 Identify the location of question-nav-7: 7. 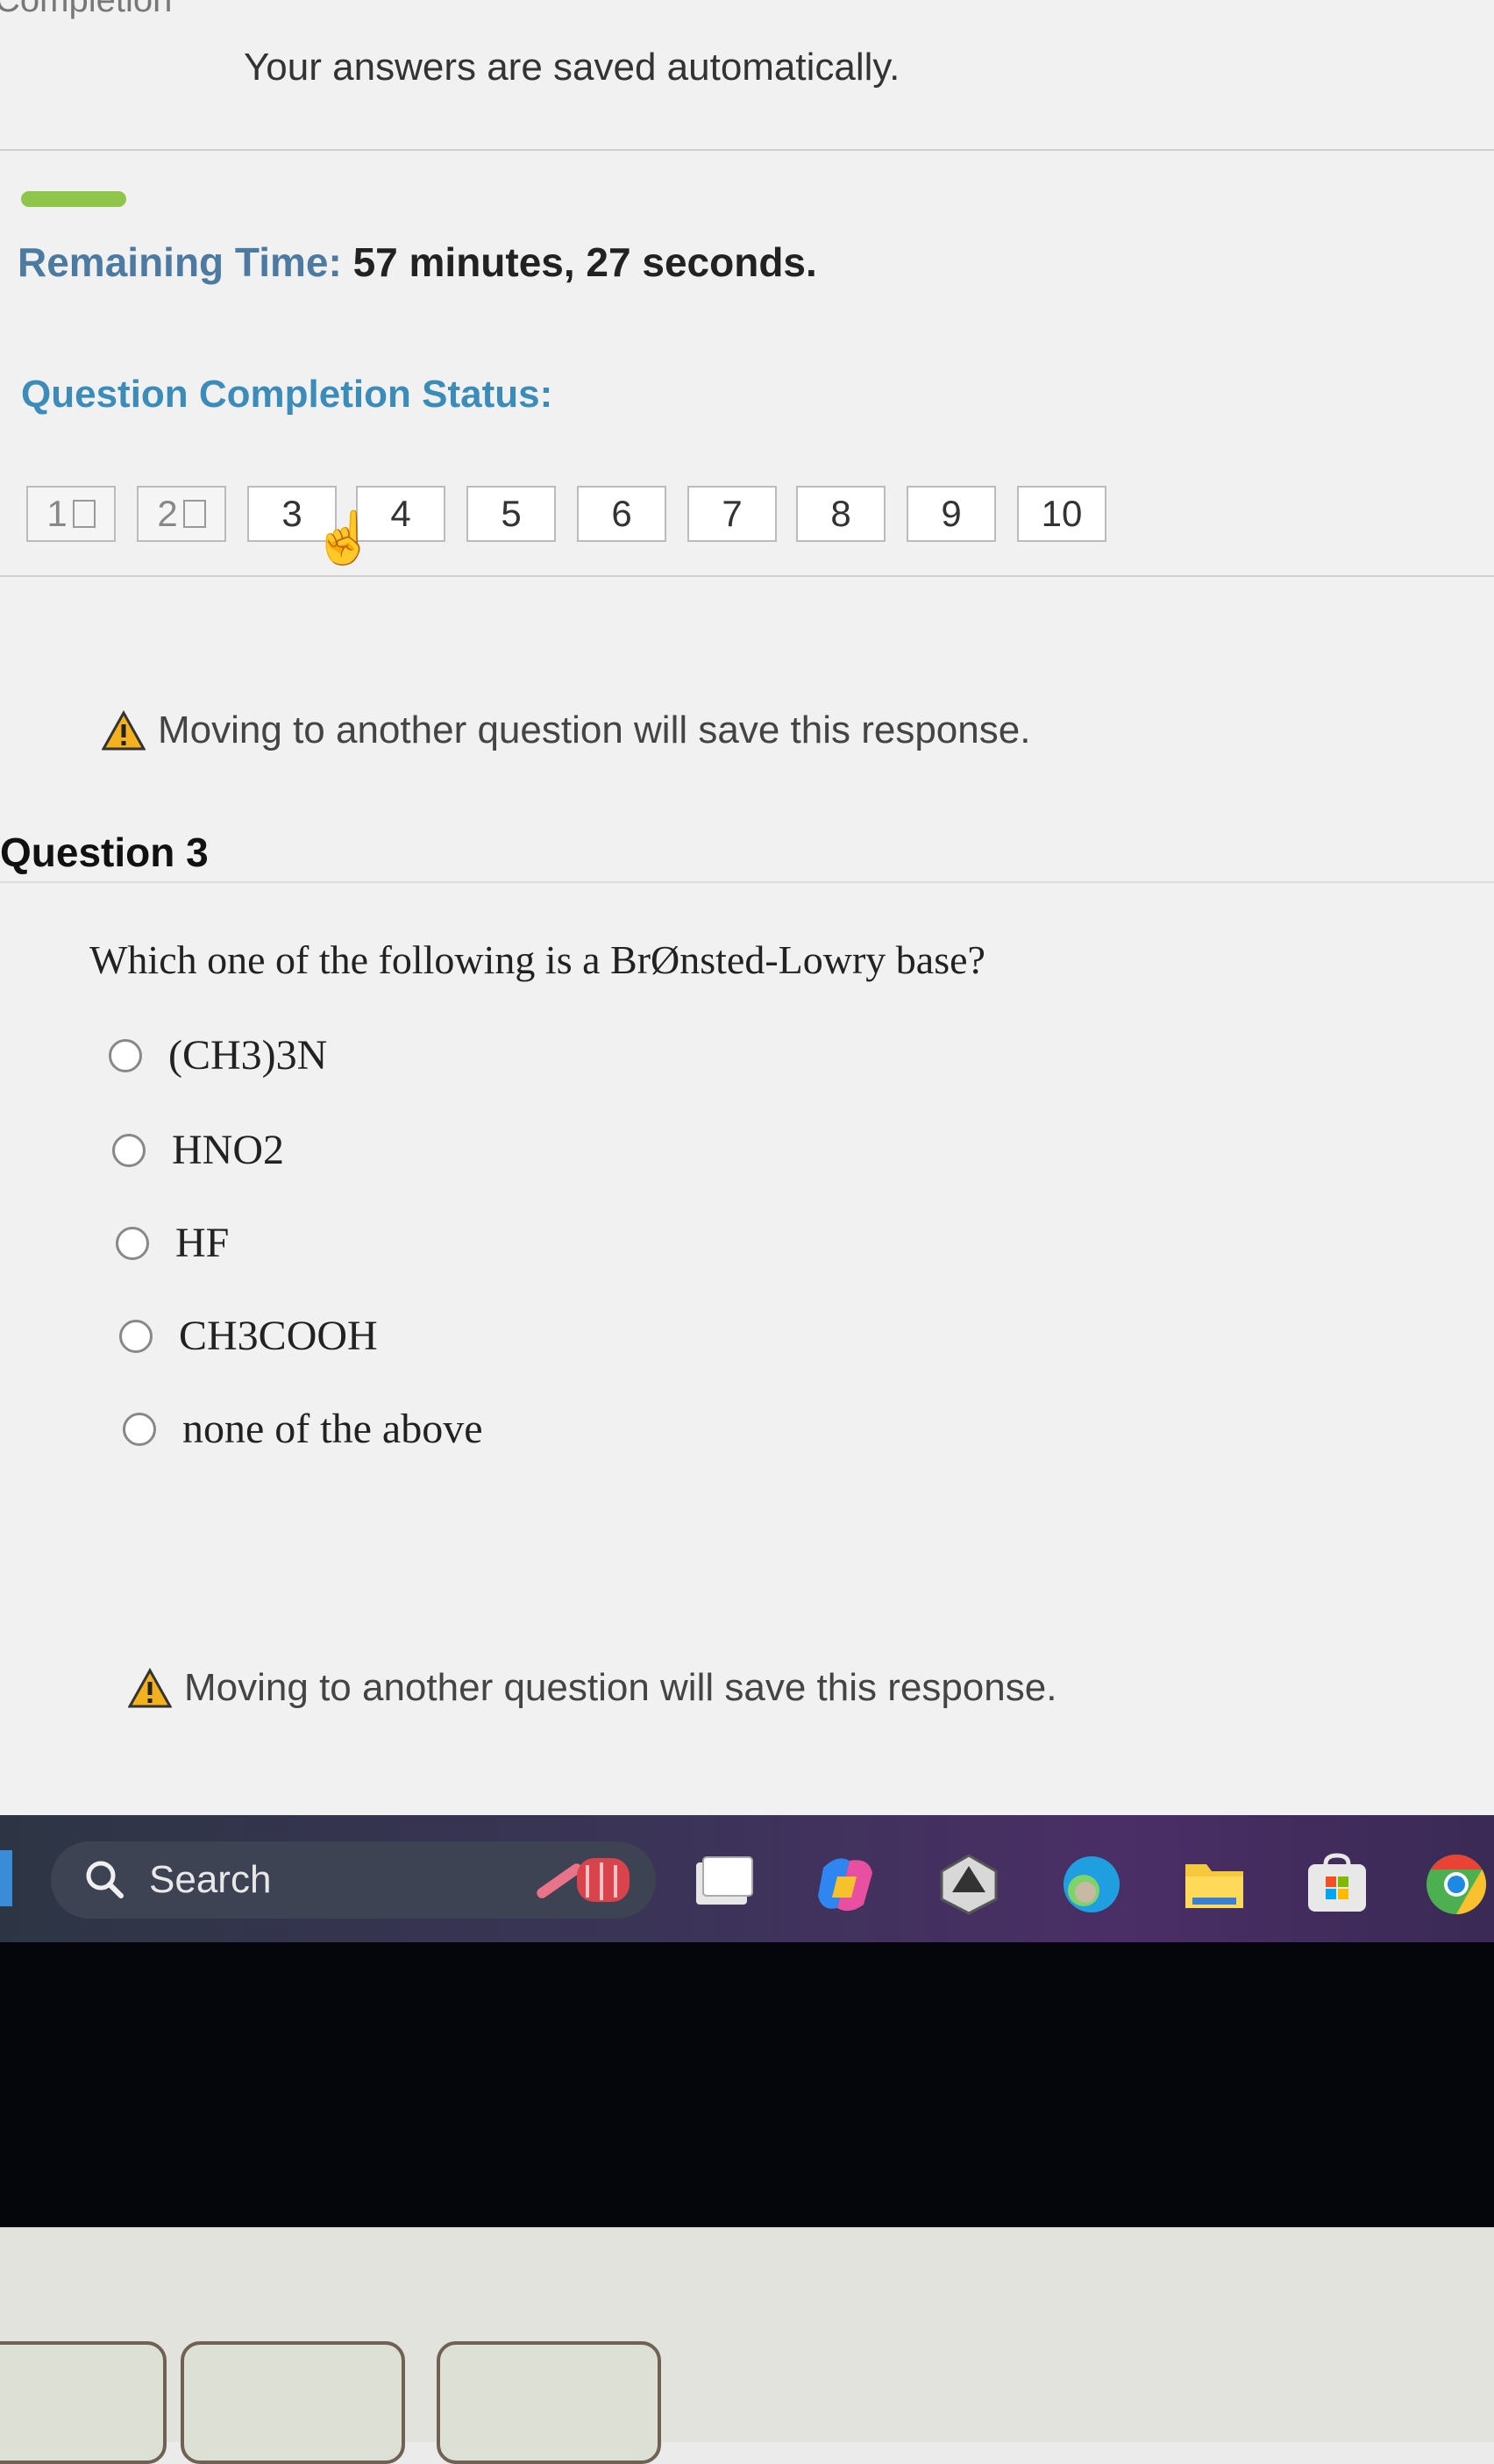
(732, 514).